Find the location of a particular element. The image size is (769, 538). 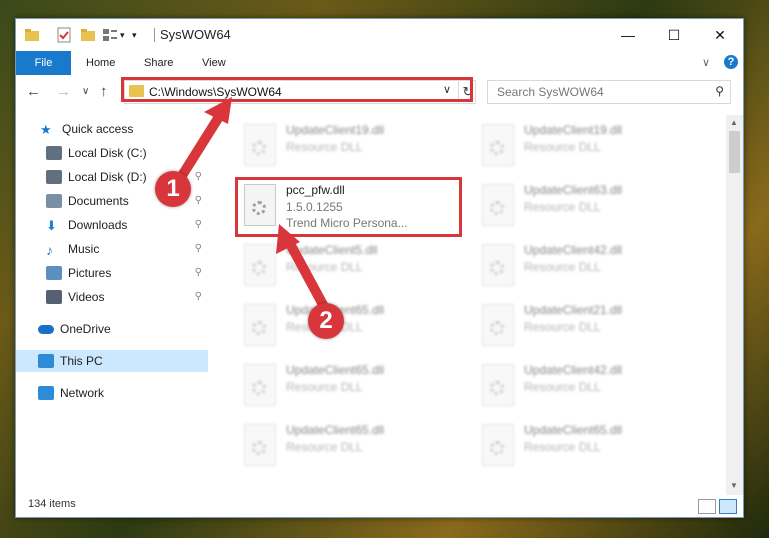

sidebar-item-label: Local Disk (C:) is located at coordinates (107, 153).